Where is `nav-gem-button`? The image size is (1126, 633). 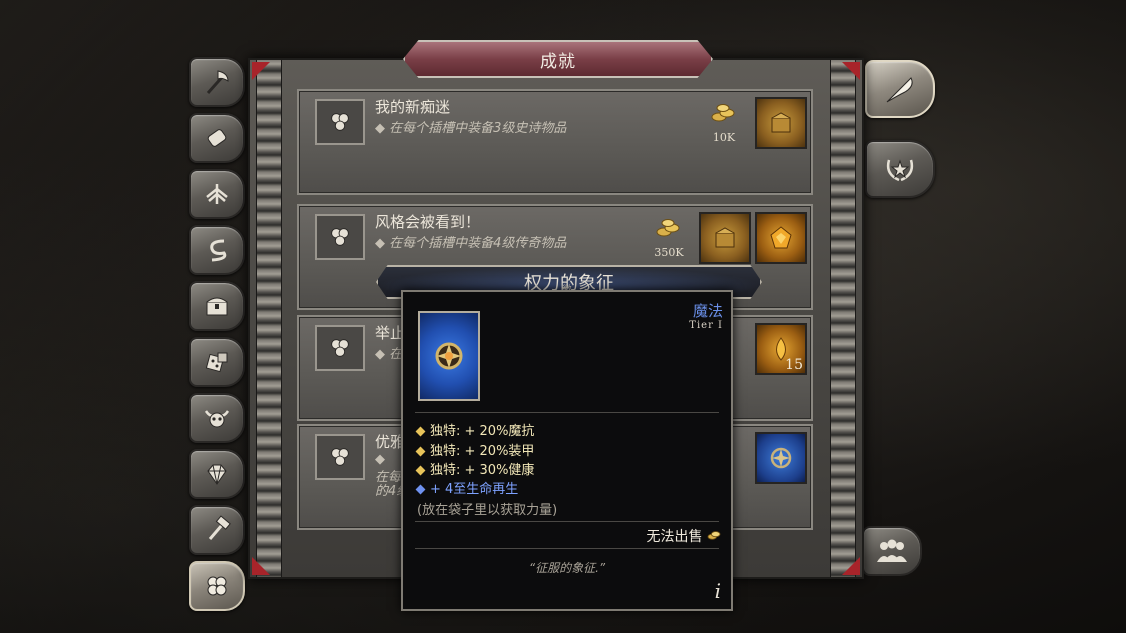
nav-gem-button is located at coordinates (217, 474).